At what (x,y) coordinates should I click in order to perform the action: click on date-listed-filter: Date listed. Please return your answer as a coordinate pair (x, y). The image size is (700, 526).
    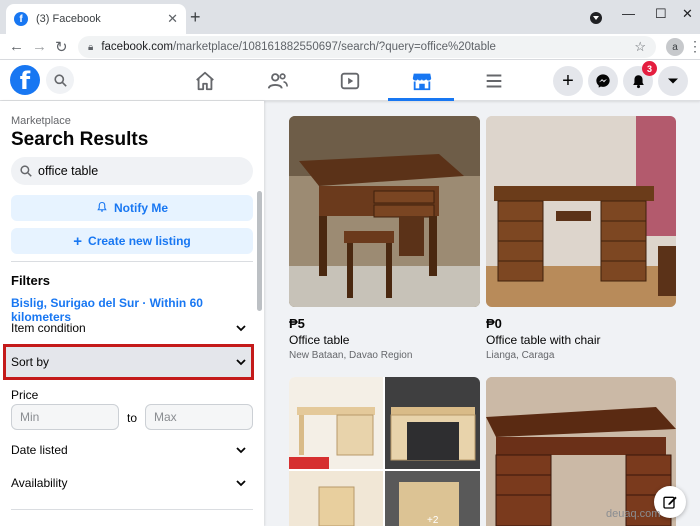
    Looking at the image, I should click on (132, 450).